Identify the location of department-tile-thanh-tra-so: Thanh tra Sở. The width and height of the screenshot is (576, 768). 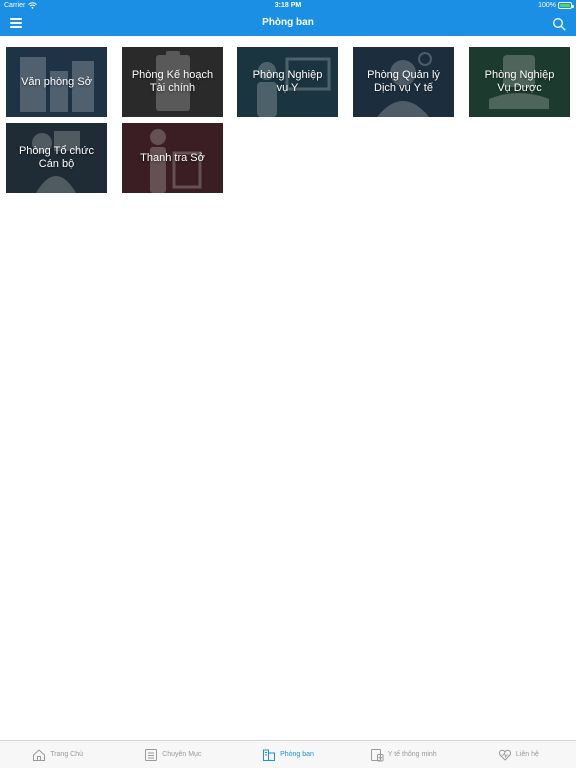
(172, 158).